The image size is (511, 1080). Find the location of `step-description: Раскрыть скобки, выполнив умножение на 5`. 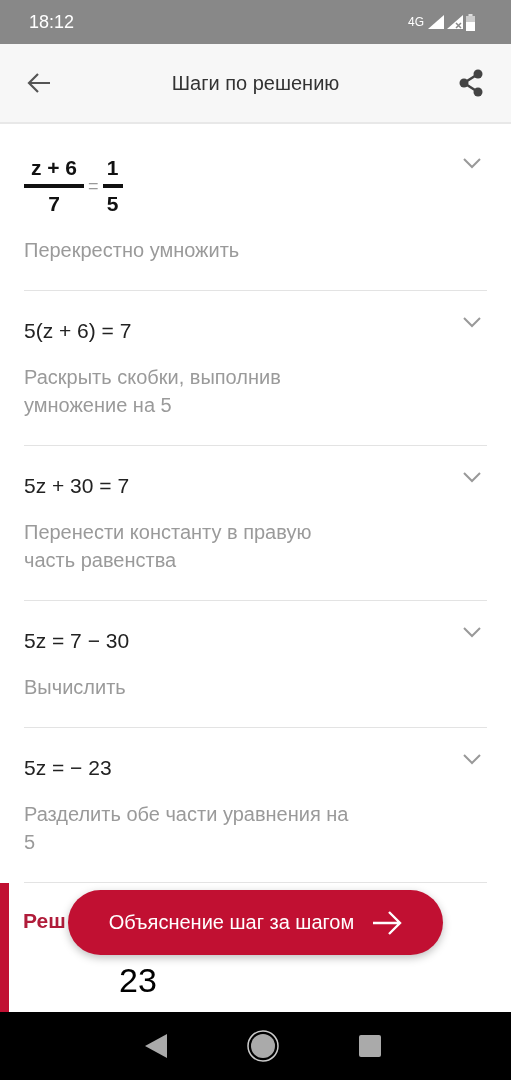

step-description: Раскрыть скобки, выполнив умножение на 5 is located at coordinates (153, 391).